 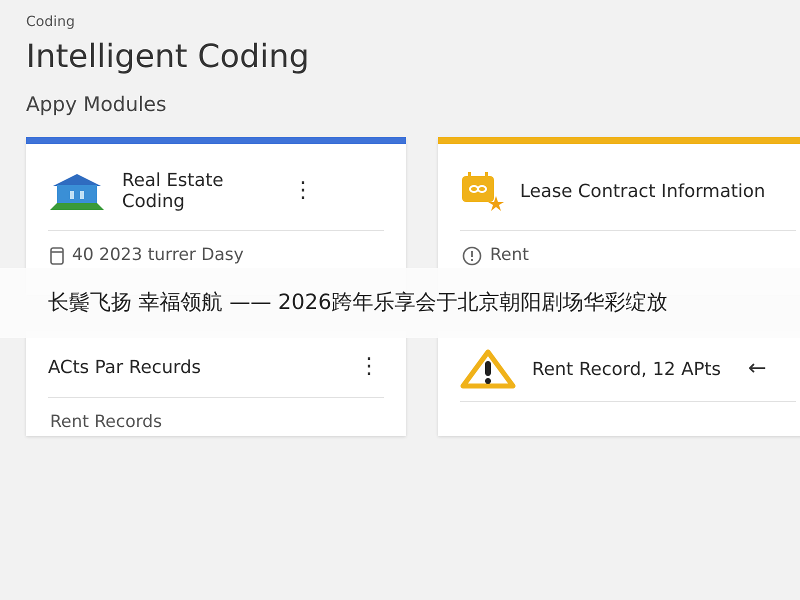 What do you see at coordinates (168, 56) in the screenshot?
I see `page-title: Intelligent Coding` at bounding box center [168, 56].